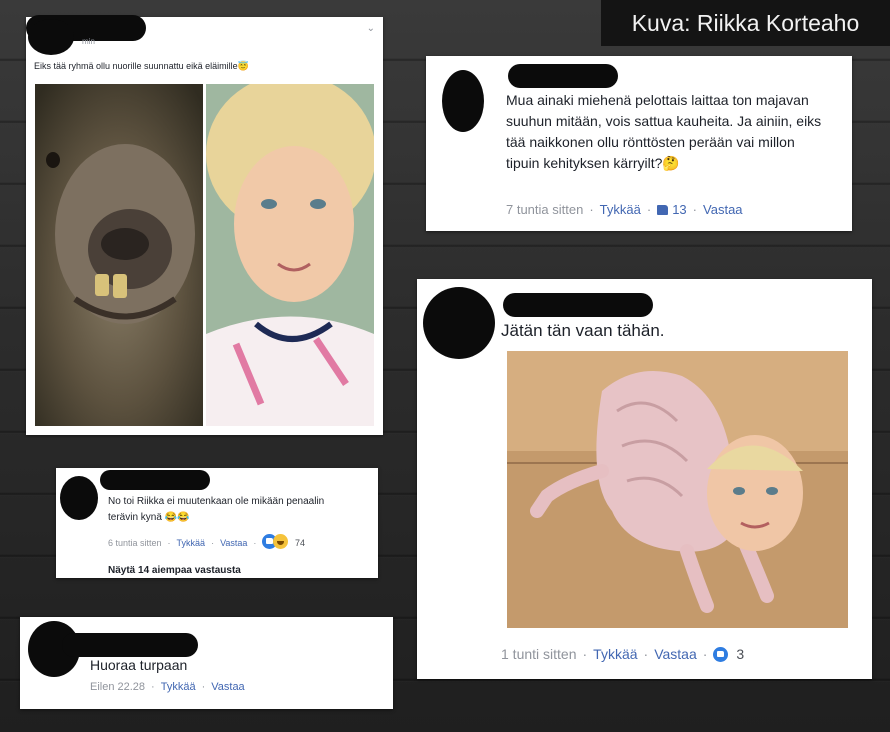 Image resolution: width=890 pixels, height=732 pixels. I want to click on naked-mole-rat-photo, so click(677, 489).